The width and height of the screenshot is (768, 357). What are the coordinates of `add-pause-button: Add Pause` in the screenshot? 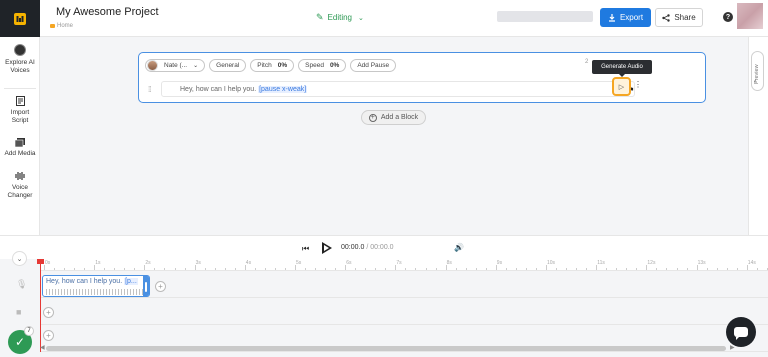 It's located at (373, 65).